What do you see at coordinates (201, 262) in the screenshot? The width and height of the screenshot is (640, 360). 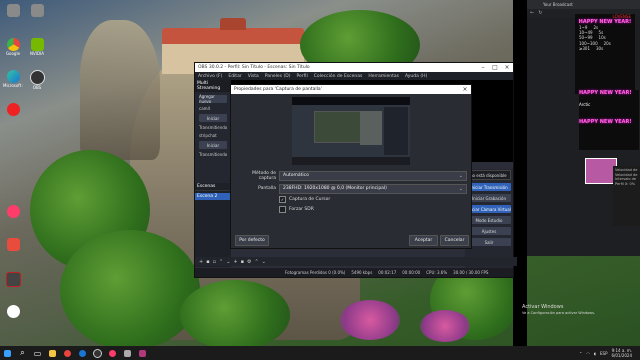 I see `add-icon: +` at bounding box center [201, 262].